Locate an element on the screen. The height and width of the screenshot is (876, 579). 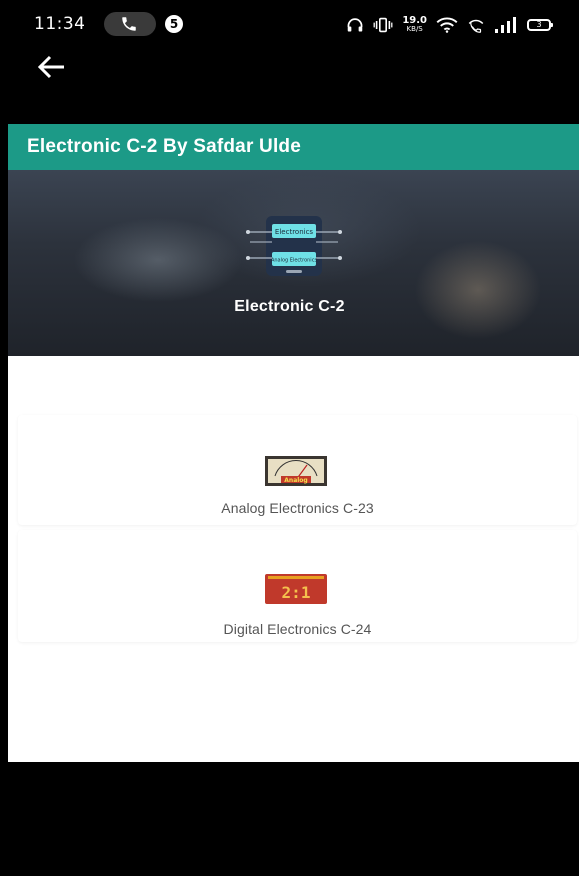
wifi-icon is located at coordinates (447, 25).